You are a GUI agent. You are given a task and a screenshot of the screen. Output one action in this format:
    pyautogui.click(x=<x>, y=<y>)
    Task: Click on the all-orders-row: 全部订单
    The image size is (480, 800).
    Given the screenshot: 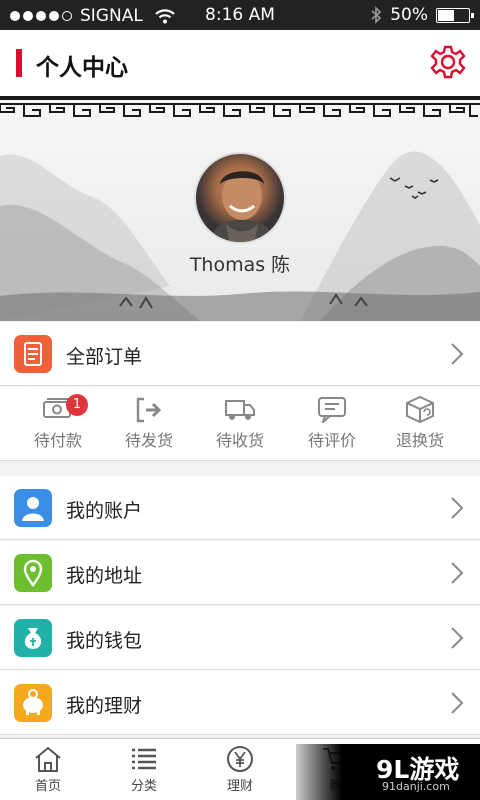 What is the action you would take?
    pyautogui.click(x=240, y=354)
    